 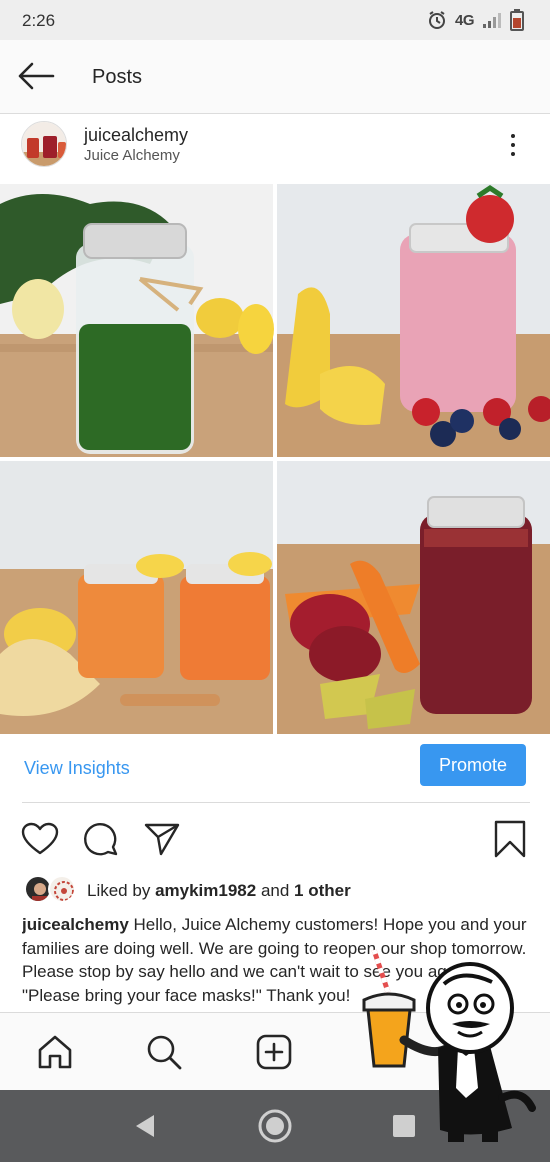 I want to click on add-post-icon, so click(x=274, y=1052).